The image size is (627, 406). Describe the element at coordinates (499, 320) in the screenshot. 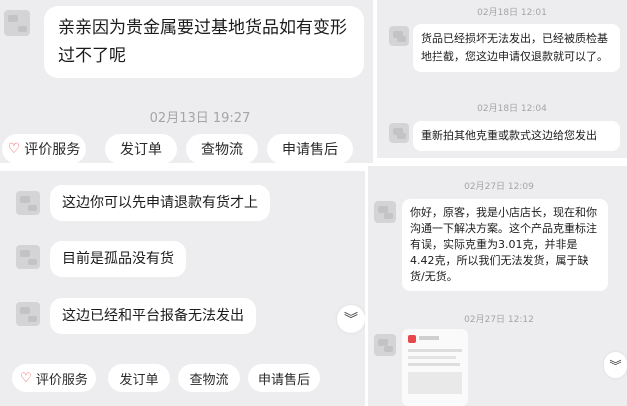

I see `timestamp: 02月27日 12:12` at that location.